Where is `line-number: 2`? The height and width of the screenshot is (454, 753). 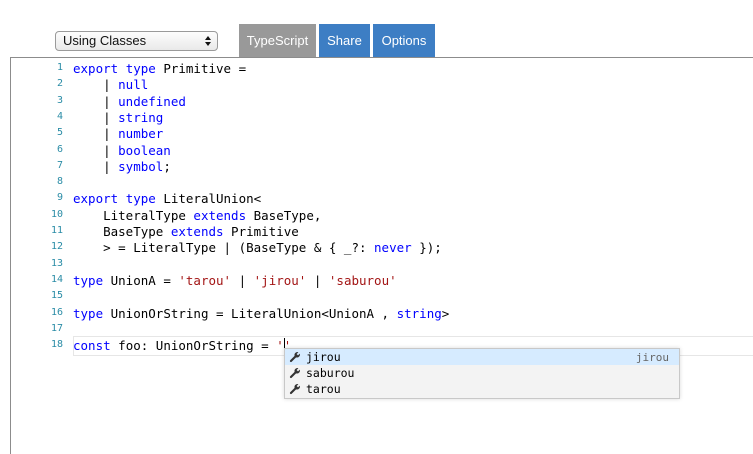 line-number: 2 is located at coordinates (59, 84).